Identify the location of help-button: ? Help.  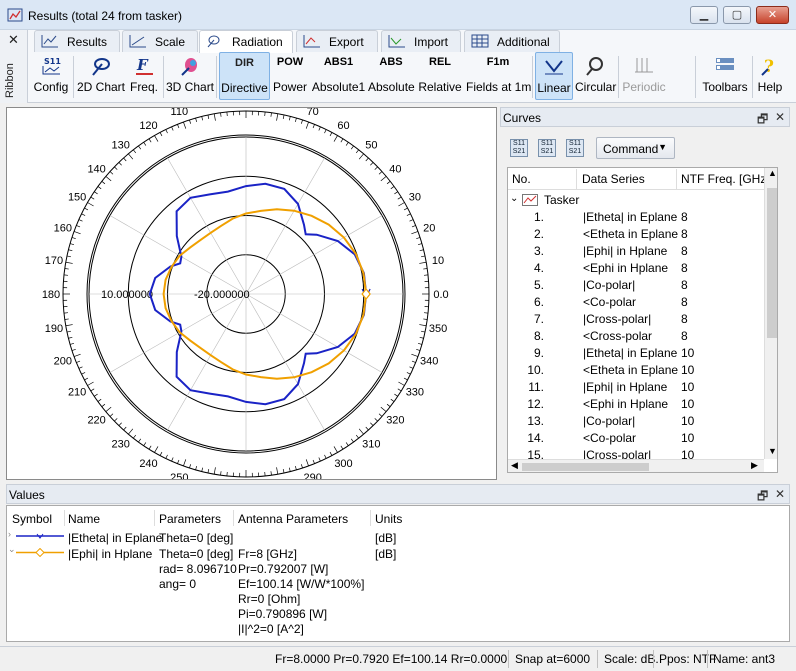
(770, 76).